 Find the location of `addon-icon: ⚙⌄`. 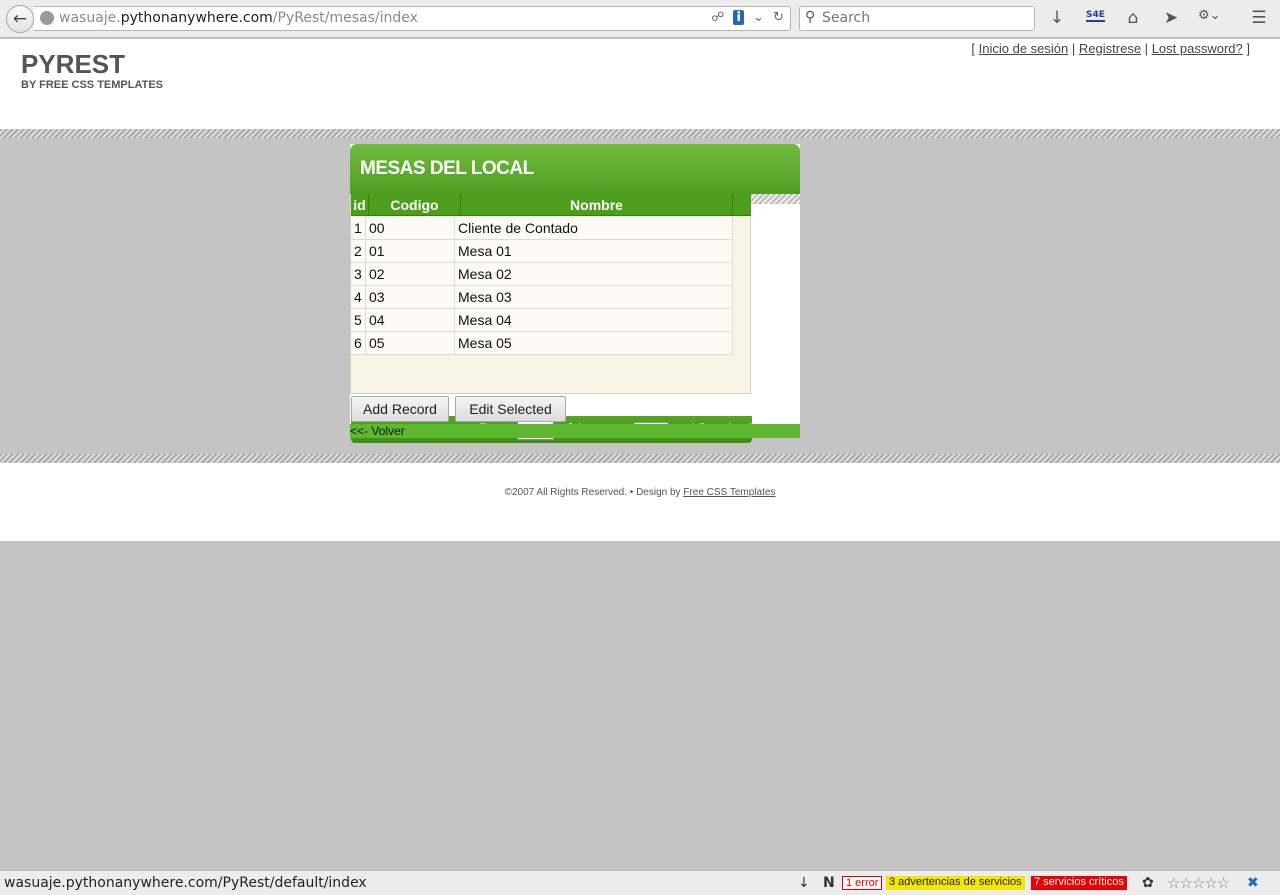

addon-icon: ⚙⌄ is located at coordinates (1209, 15).